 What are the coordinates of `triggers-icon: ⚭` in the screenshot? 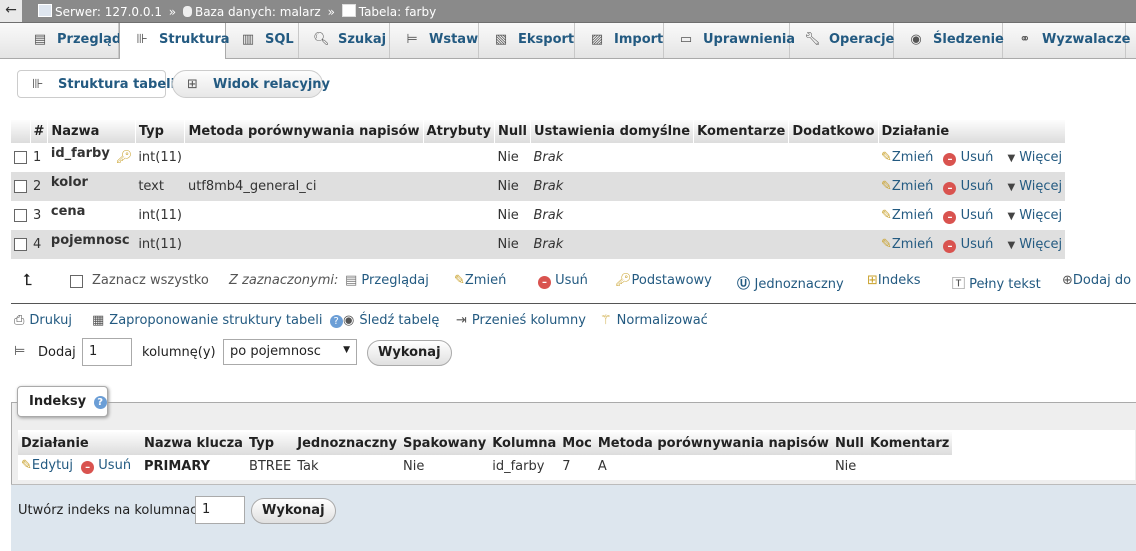 It's located at (1025, 39).